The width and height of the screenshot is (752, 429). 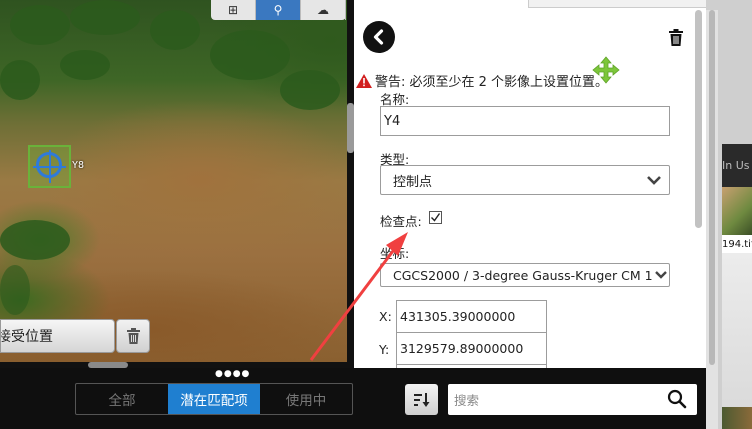 I want to click on delete-point-button, so click(x=676, y=37).